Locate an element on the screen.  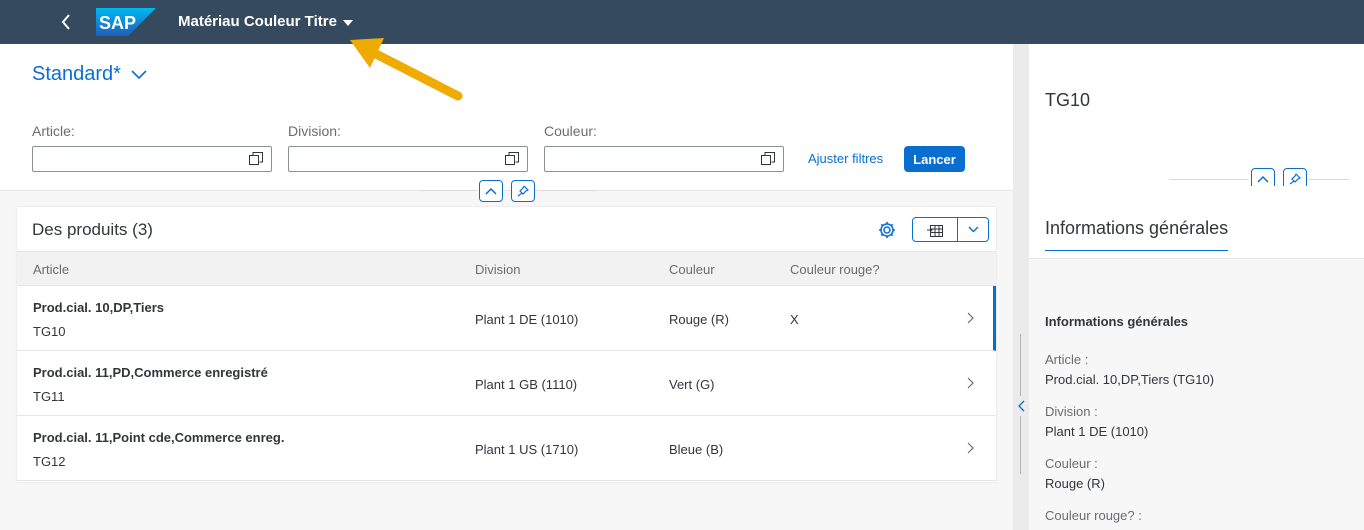
section-title: Informations générales is located at coordinates (1117, 321).